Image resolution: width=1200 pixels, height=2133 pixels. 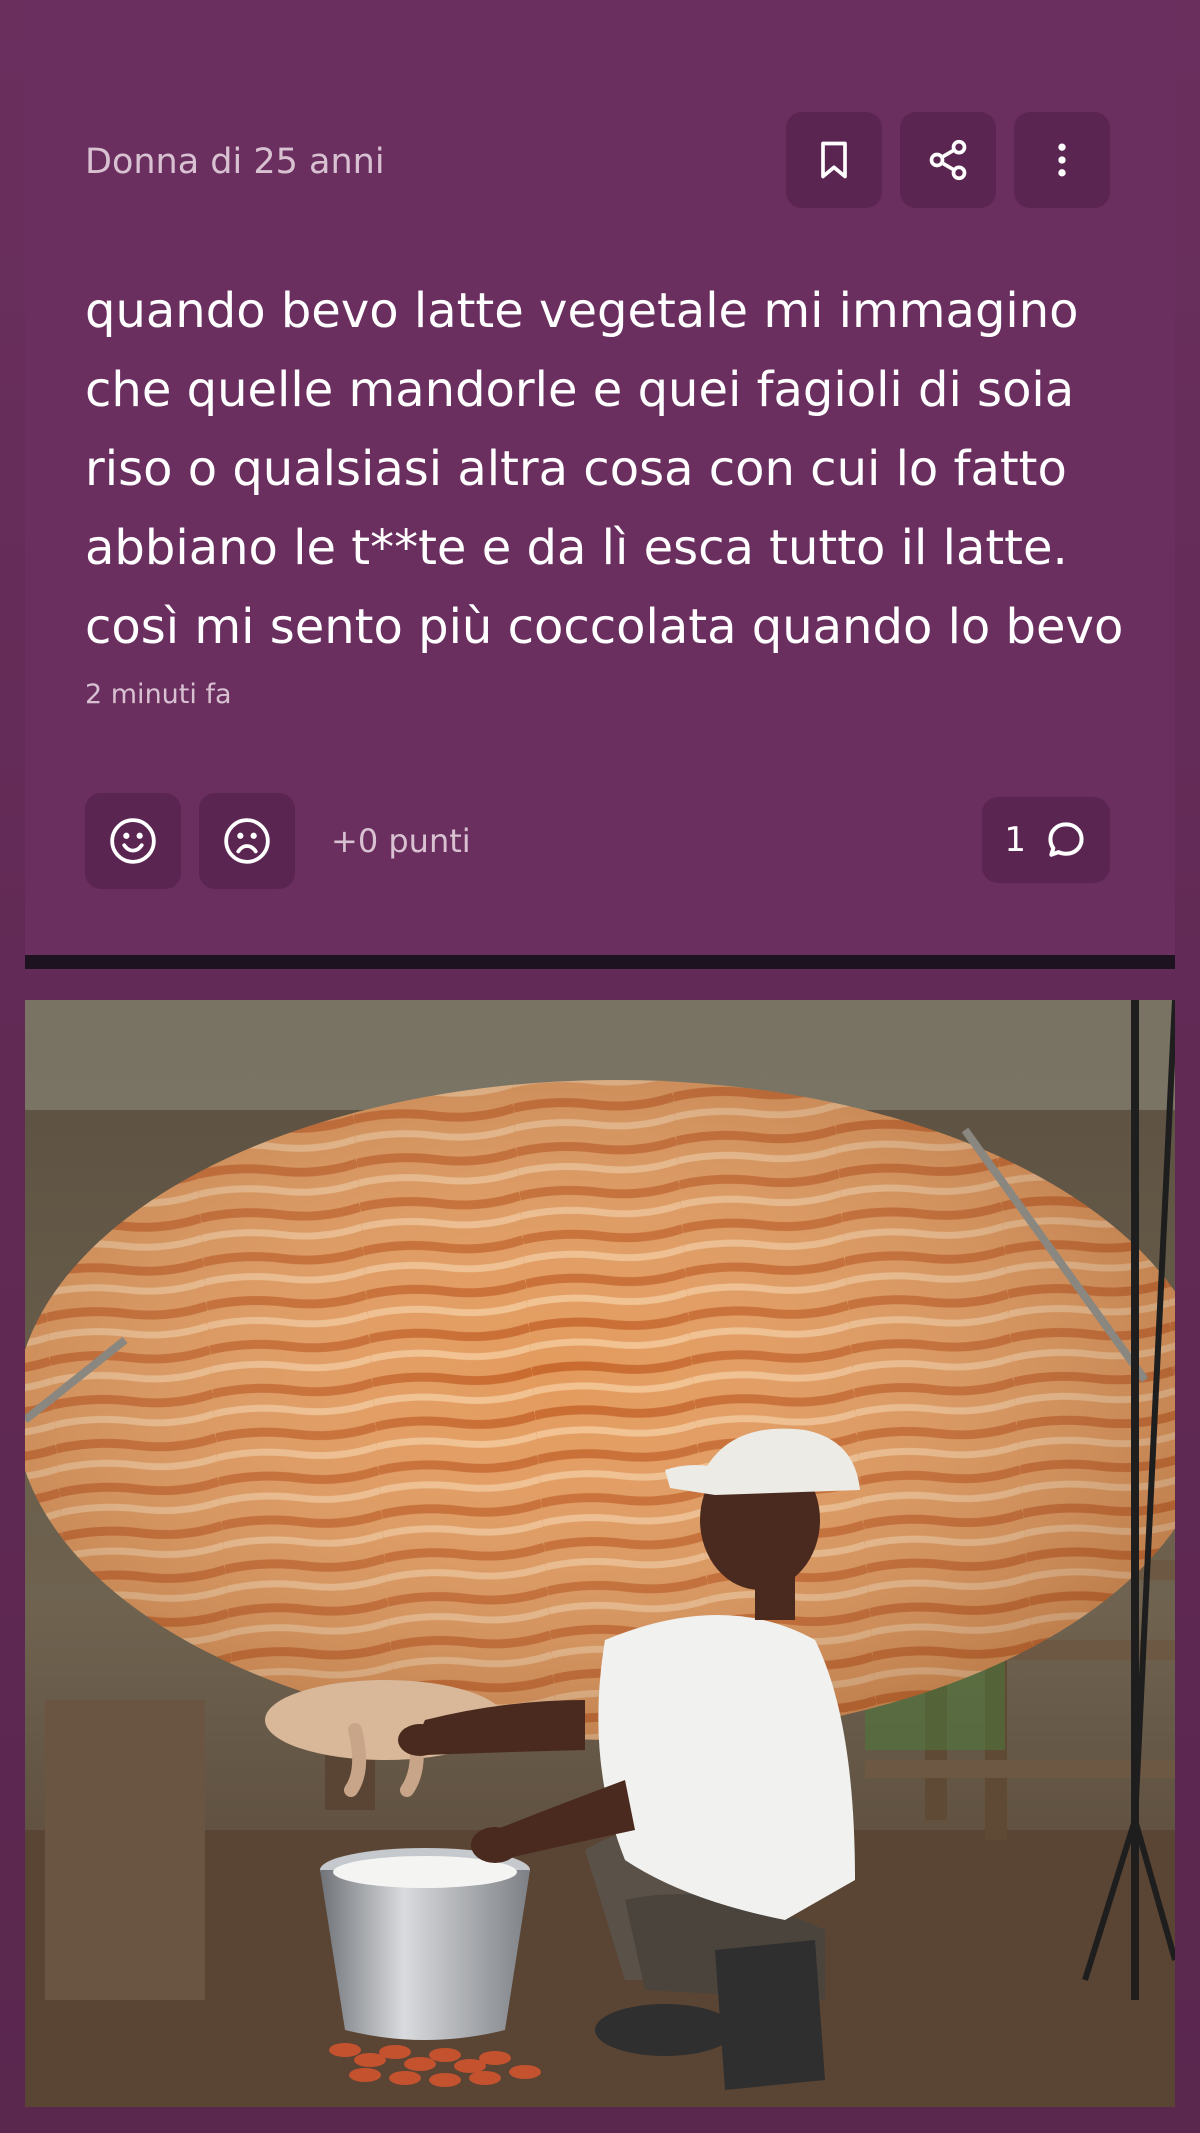 What do you see at coordinates (1015, 840) in the screenshot?
I see `comment-count: 1` at bounding box center [1015, 840].